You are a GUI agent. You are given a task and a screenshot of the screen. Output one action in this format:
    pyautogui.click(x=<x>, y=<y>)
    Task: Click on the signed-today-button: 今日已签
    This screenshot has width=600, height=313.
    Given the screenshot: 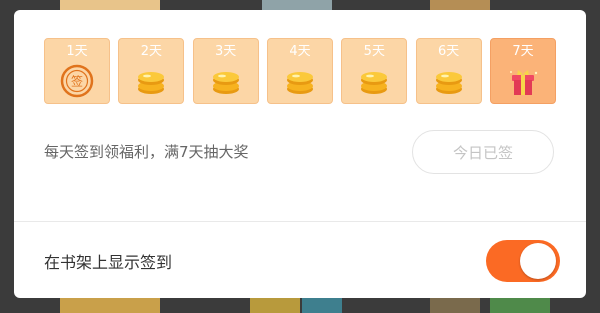 What is the action you would take?
    pyautogui.click(x=483, y=152)
    